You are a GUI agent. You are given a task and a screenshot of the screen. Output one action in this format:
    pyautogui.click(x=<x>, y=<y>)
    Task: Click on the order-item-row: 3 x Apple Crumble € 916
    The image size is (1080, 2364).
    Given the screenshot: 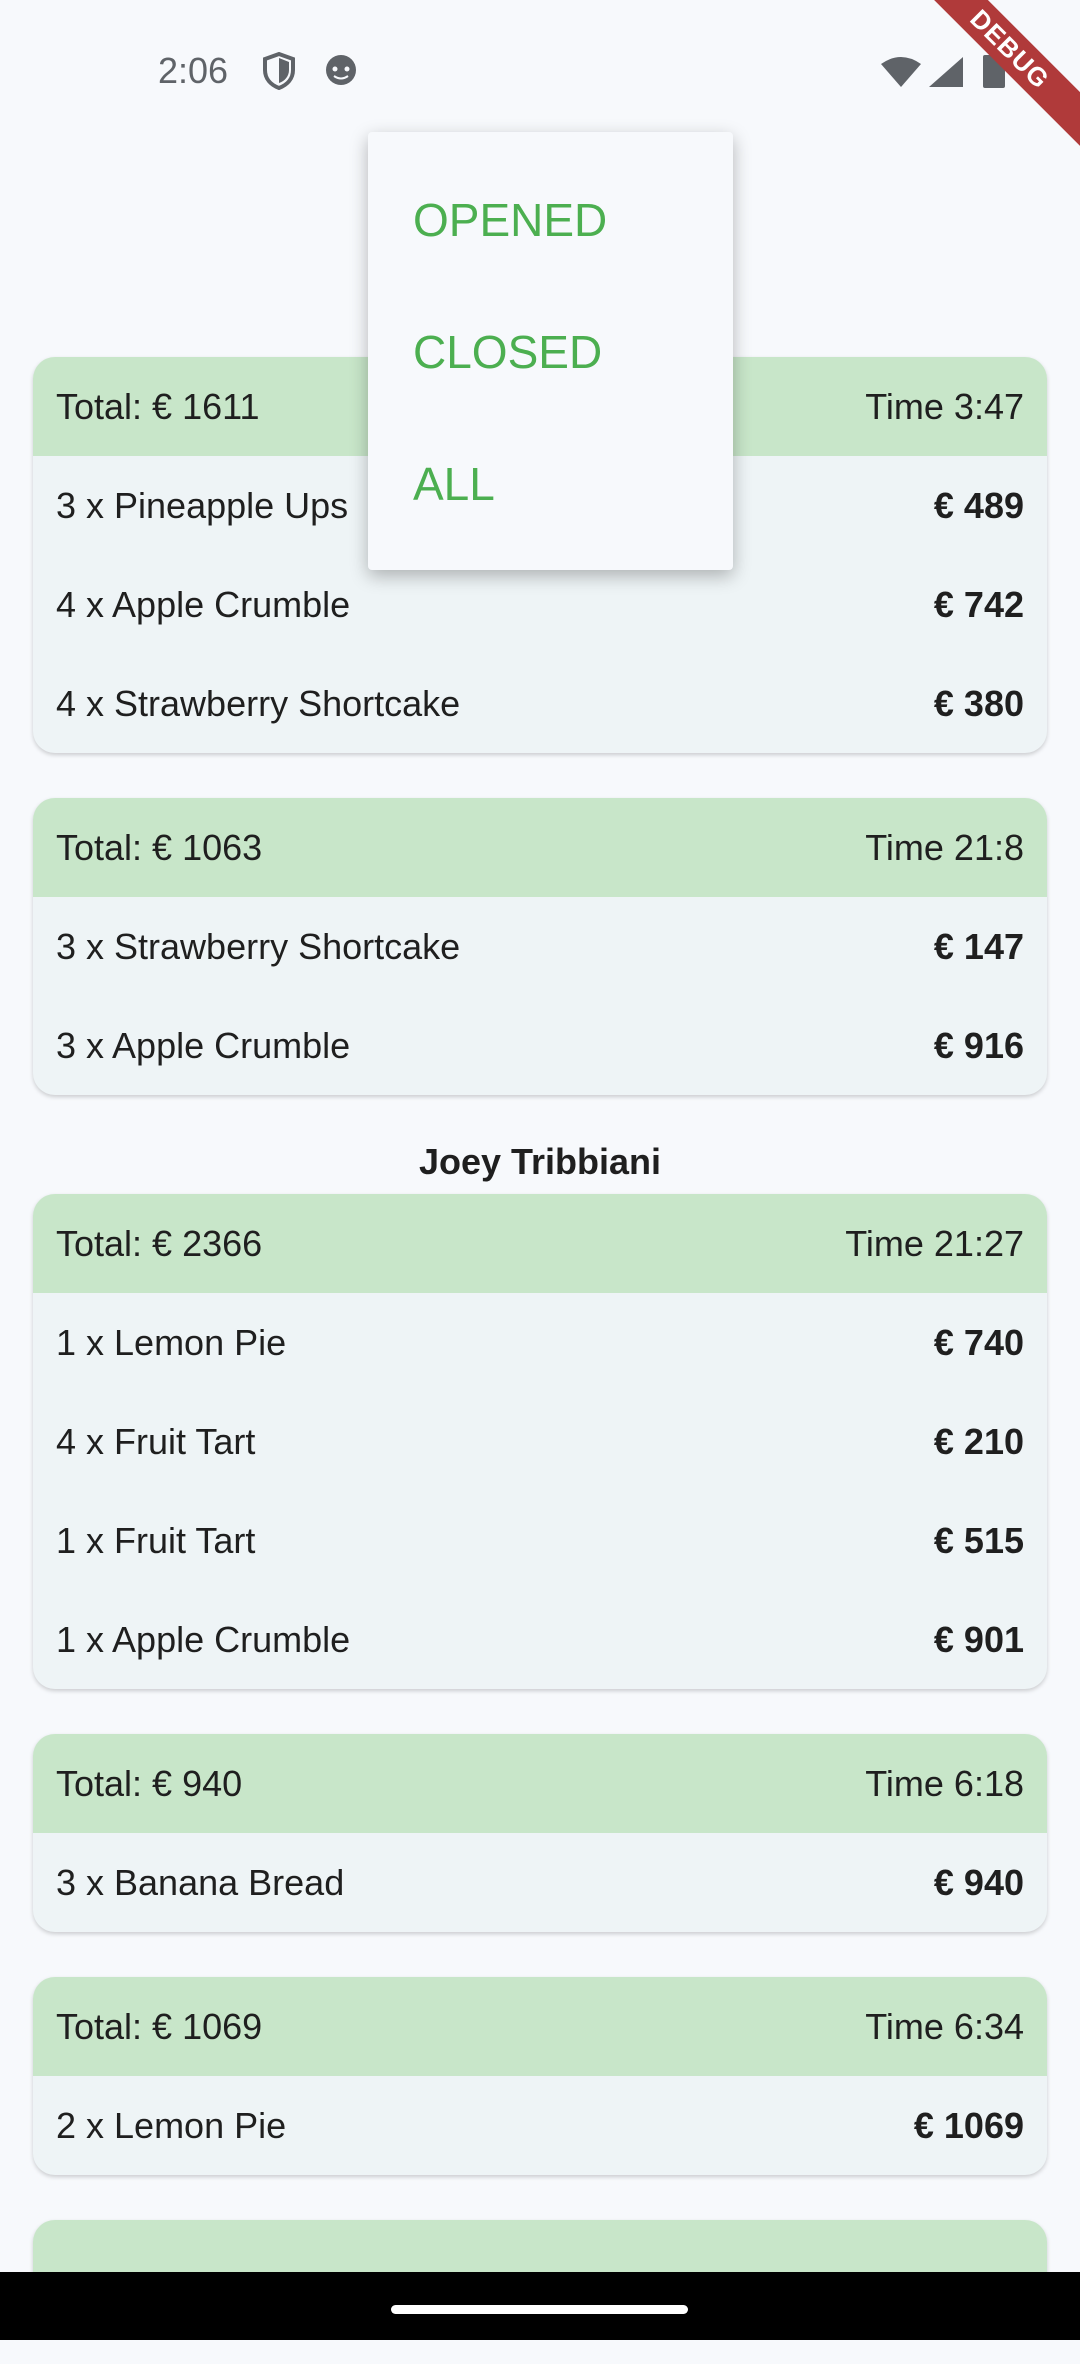 What is the action you would take?
    pyautogui.click(x=540, y=1045)
    